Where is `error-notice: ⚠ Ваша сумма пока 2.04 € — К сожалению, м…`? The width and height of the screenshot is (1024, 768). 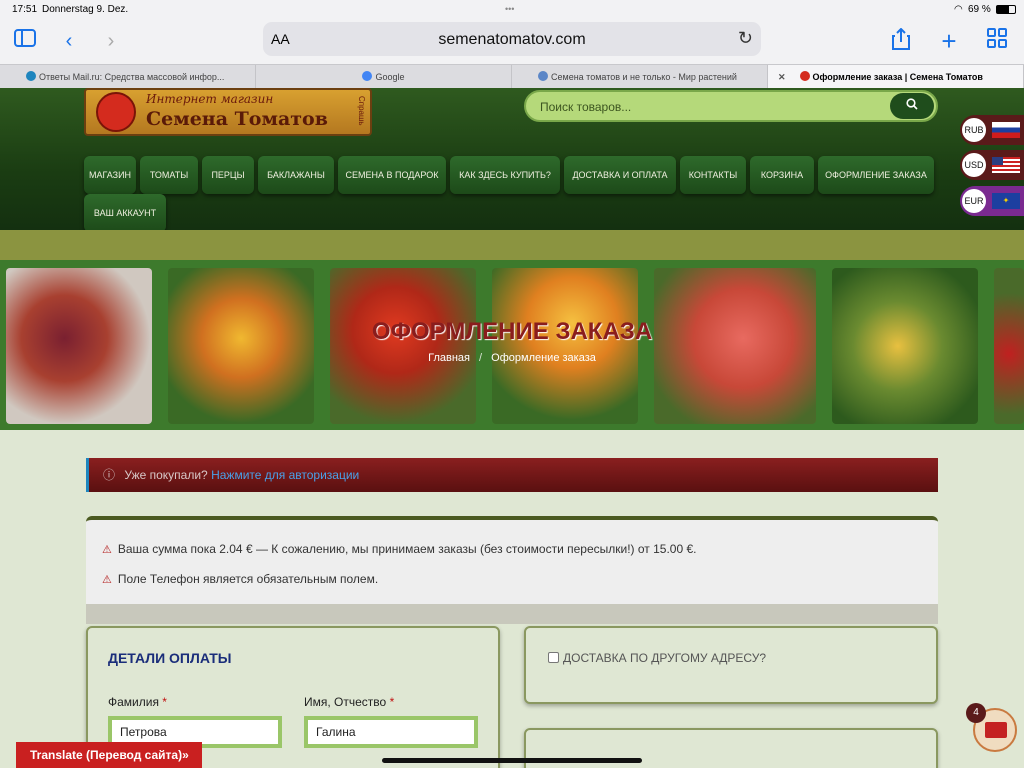 error-notice: ⚠ Ваша сумма пока 2.04 € — К сожалению, м… is located at coordinates (399, 549).